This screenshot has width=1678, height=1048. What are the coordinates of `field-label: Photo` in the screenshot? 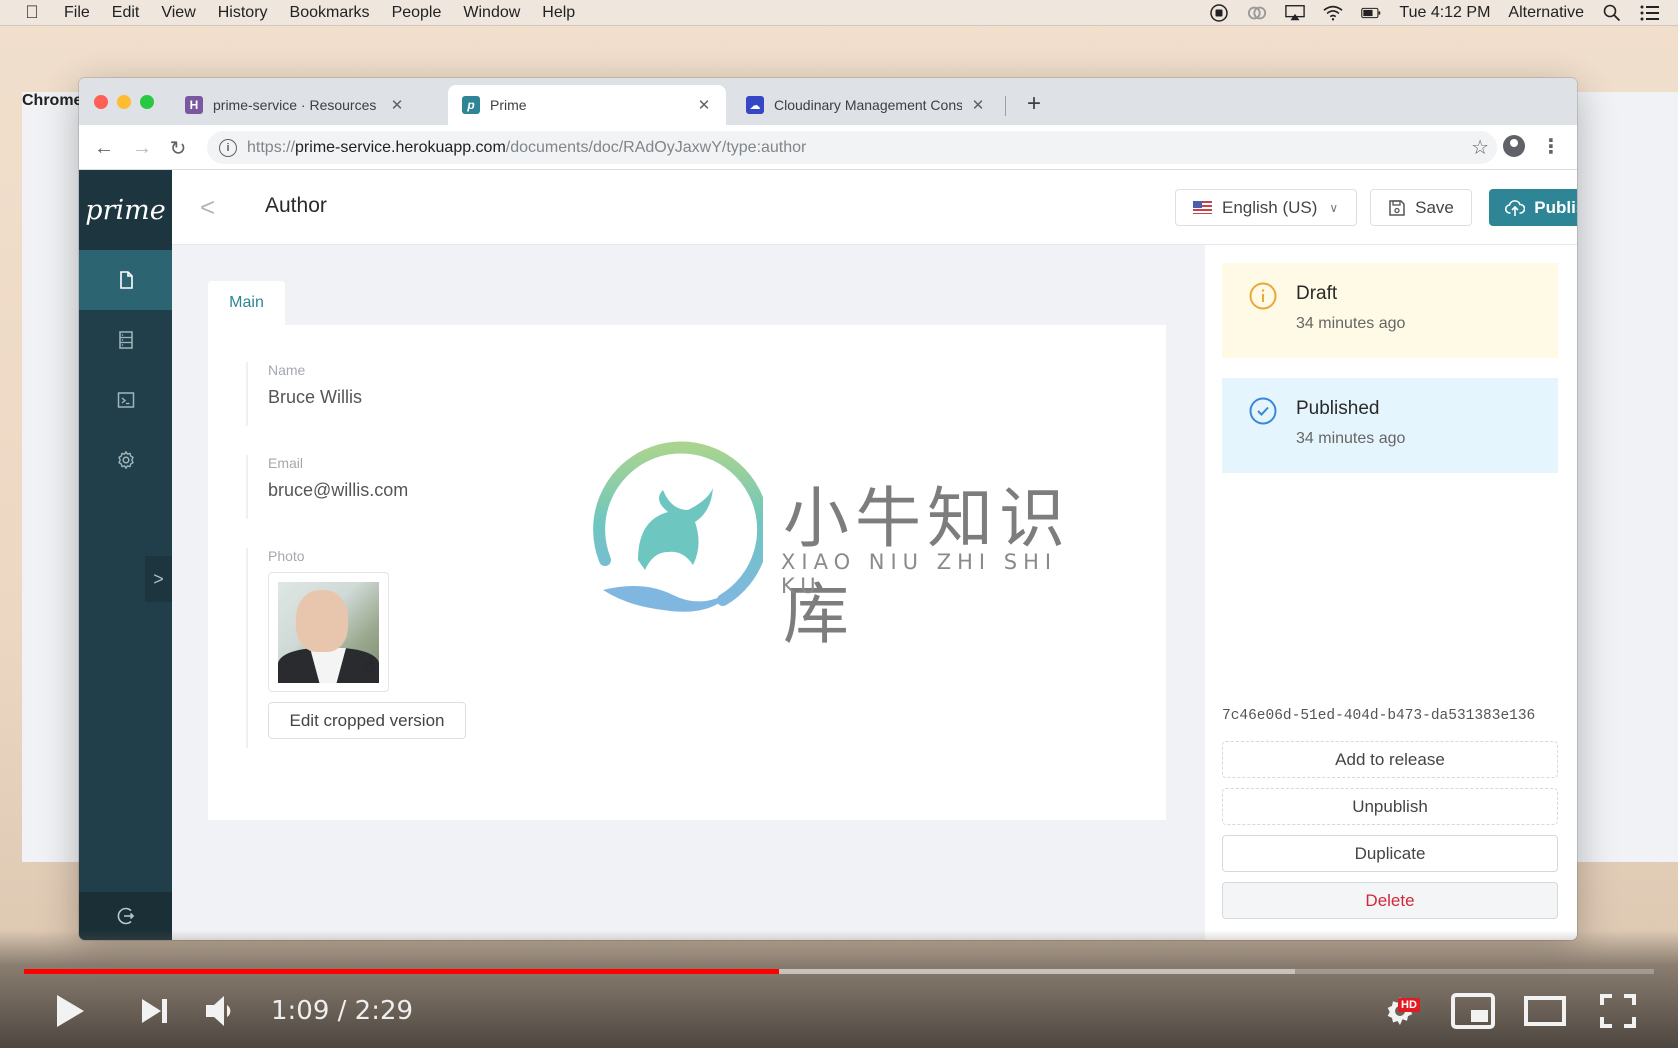 It's located at (286, 556).